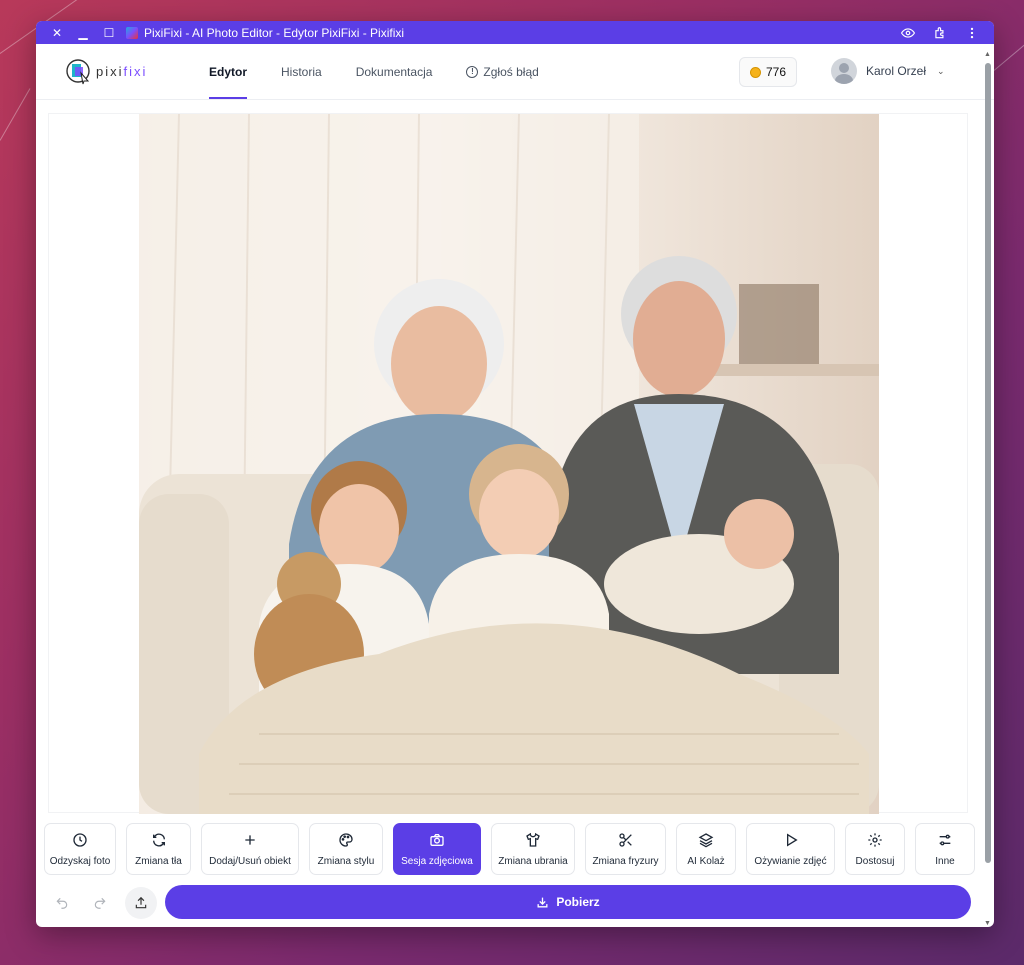  I want to click on clock-icon, so click(80, 839).